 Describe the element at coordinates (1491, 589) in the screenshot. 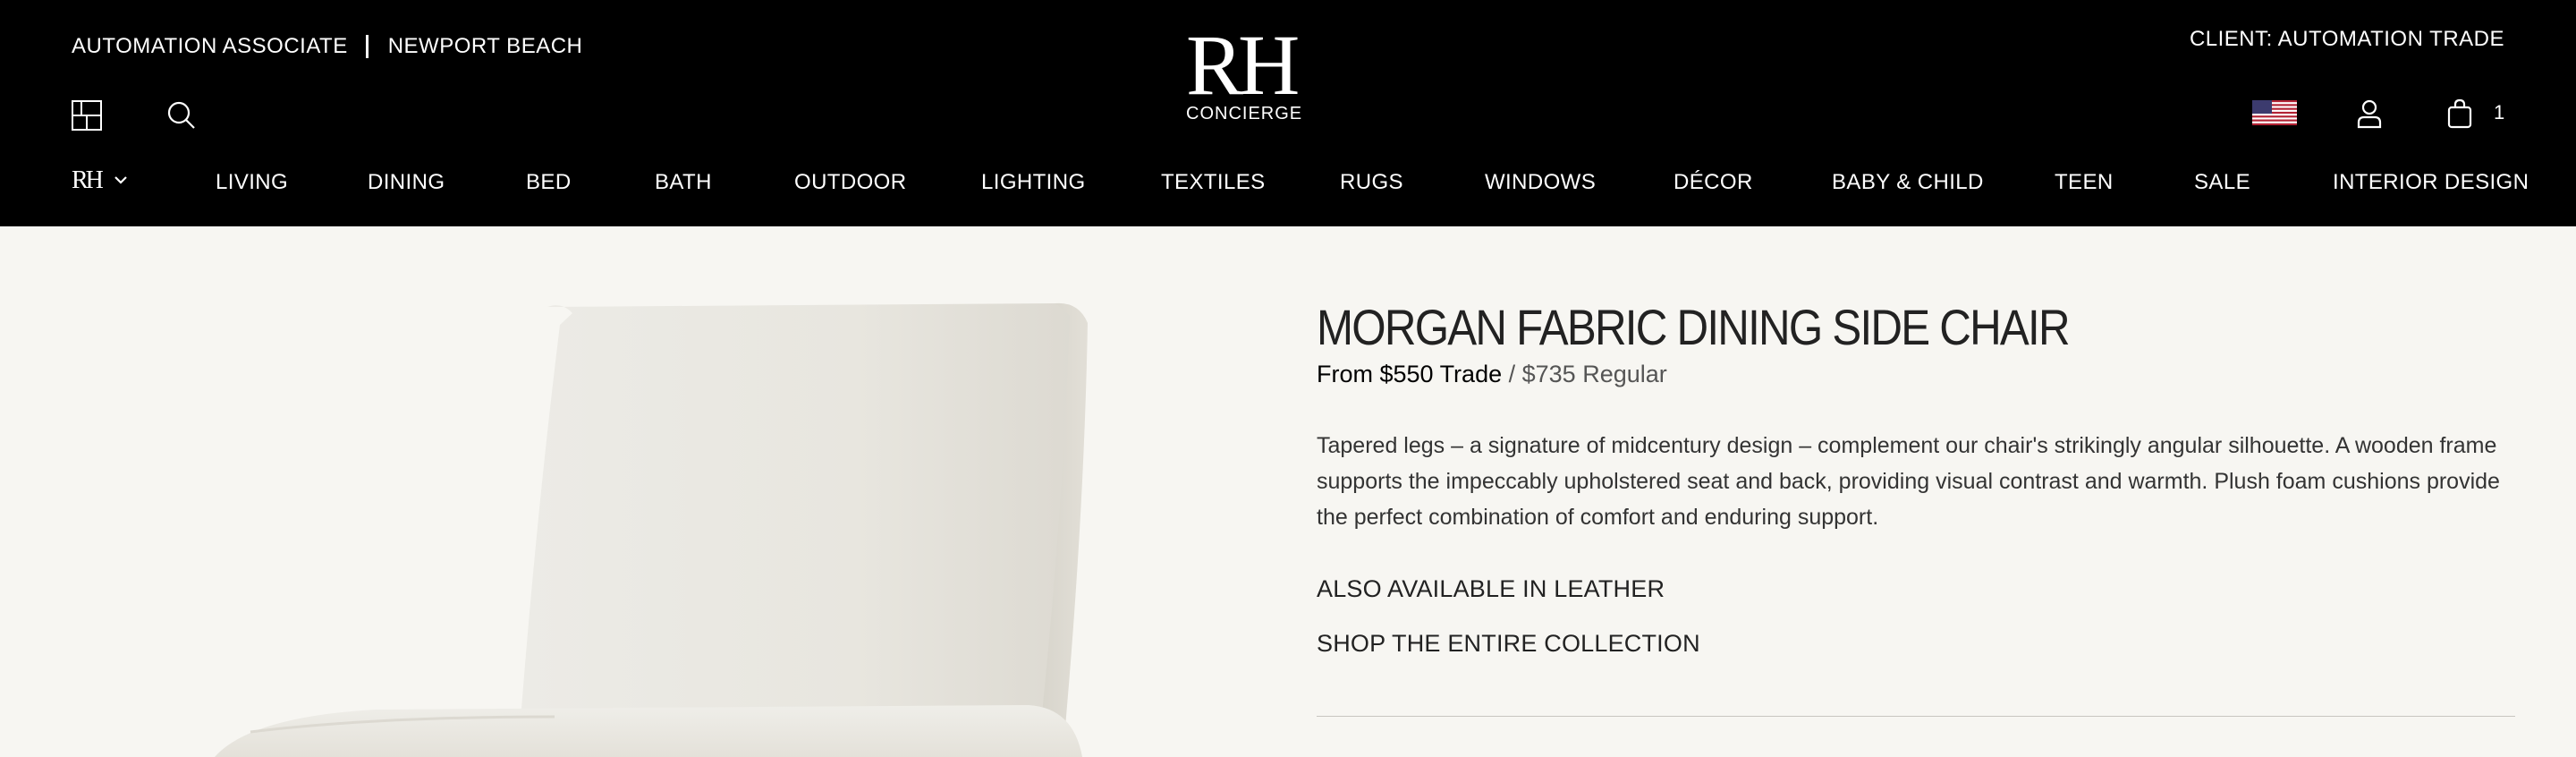

I see `leather-option-link: ALSO AVAILABLE IN LEATHER` at that location.